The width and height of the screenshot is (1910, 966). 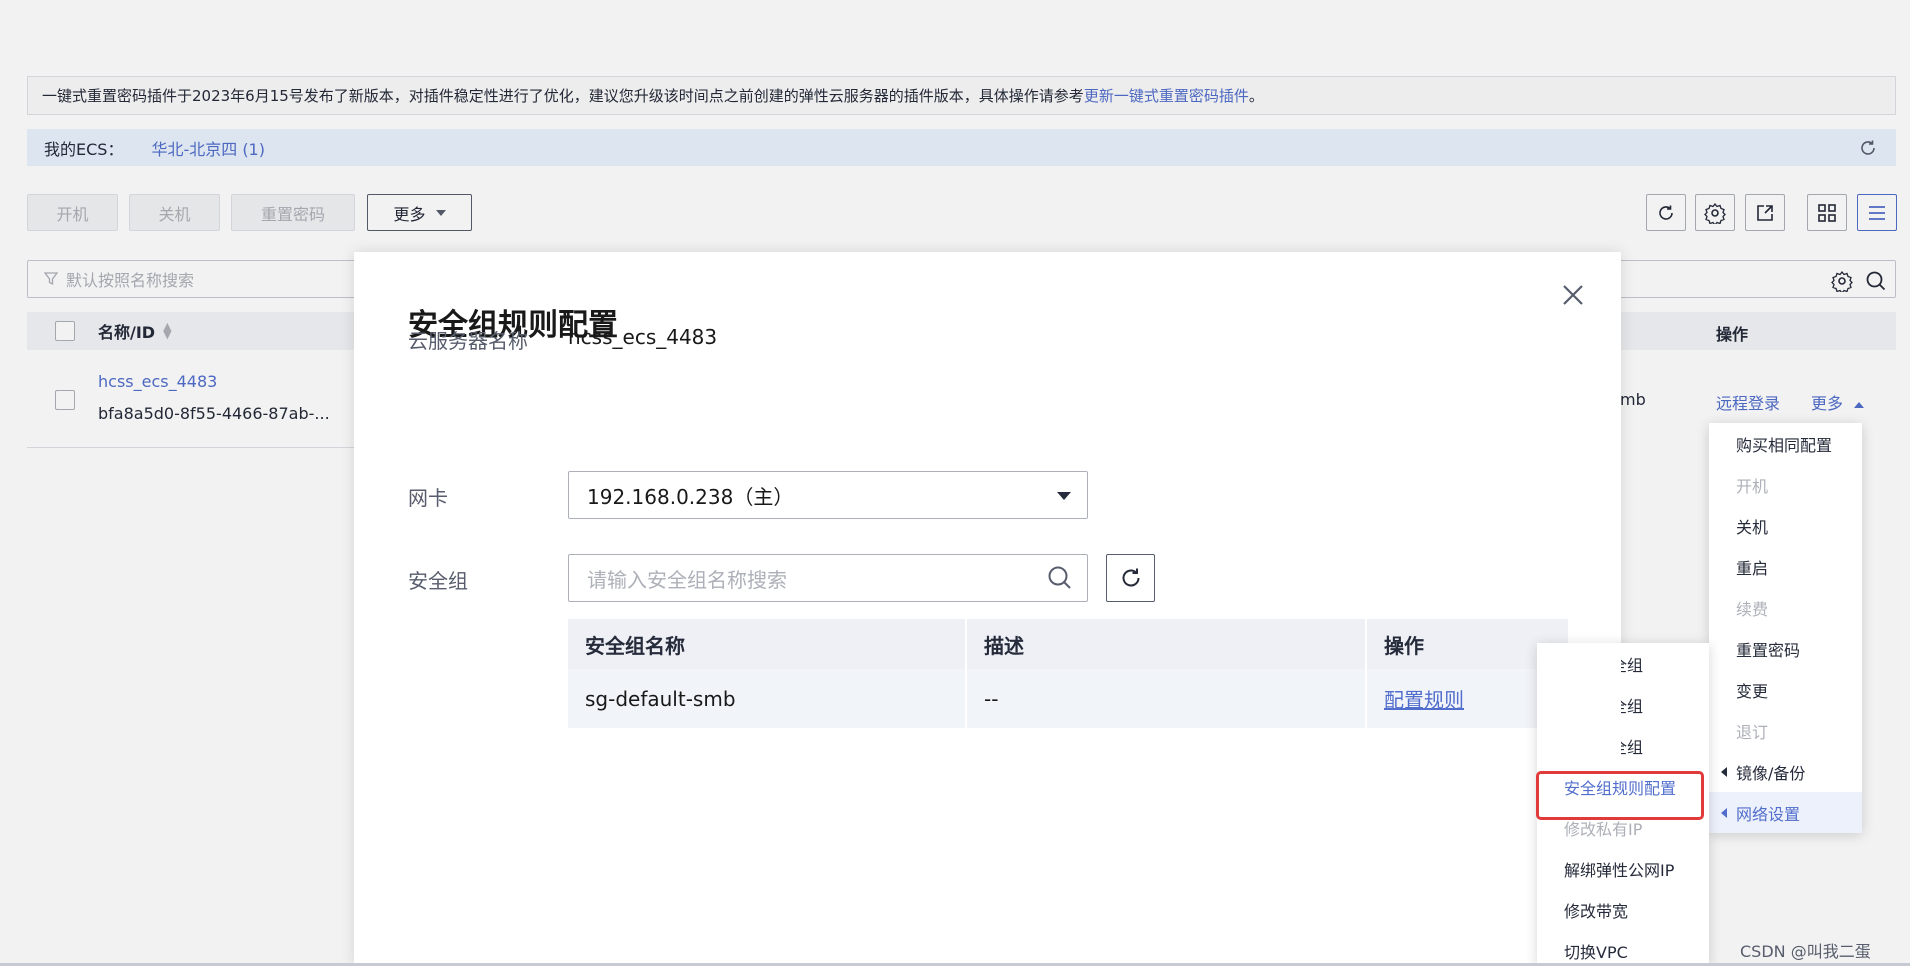 I want to click on chevron-down-icon, so click(x=1064, y=496).